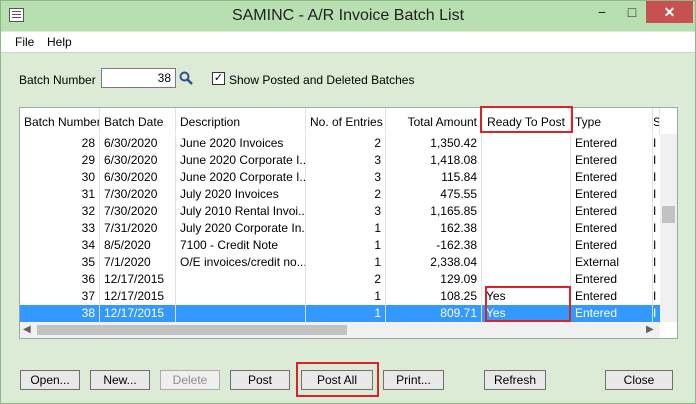  What do you see at coordinates (668, 214) in the screenshot?
I see `vertical-scroll-thumb` at bounding box center [668, 214].